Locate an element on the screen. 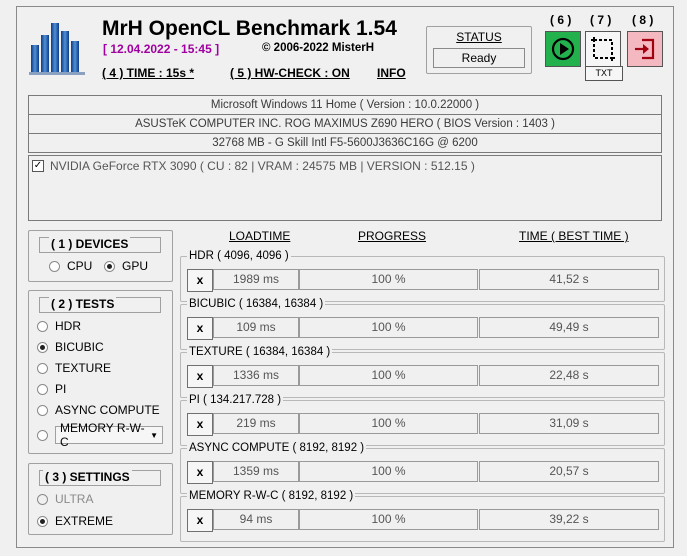  test-option-pi: PI is located at coordinates (51, 389).